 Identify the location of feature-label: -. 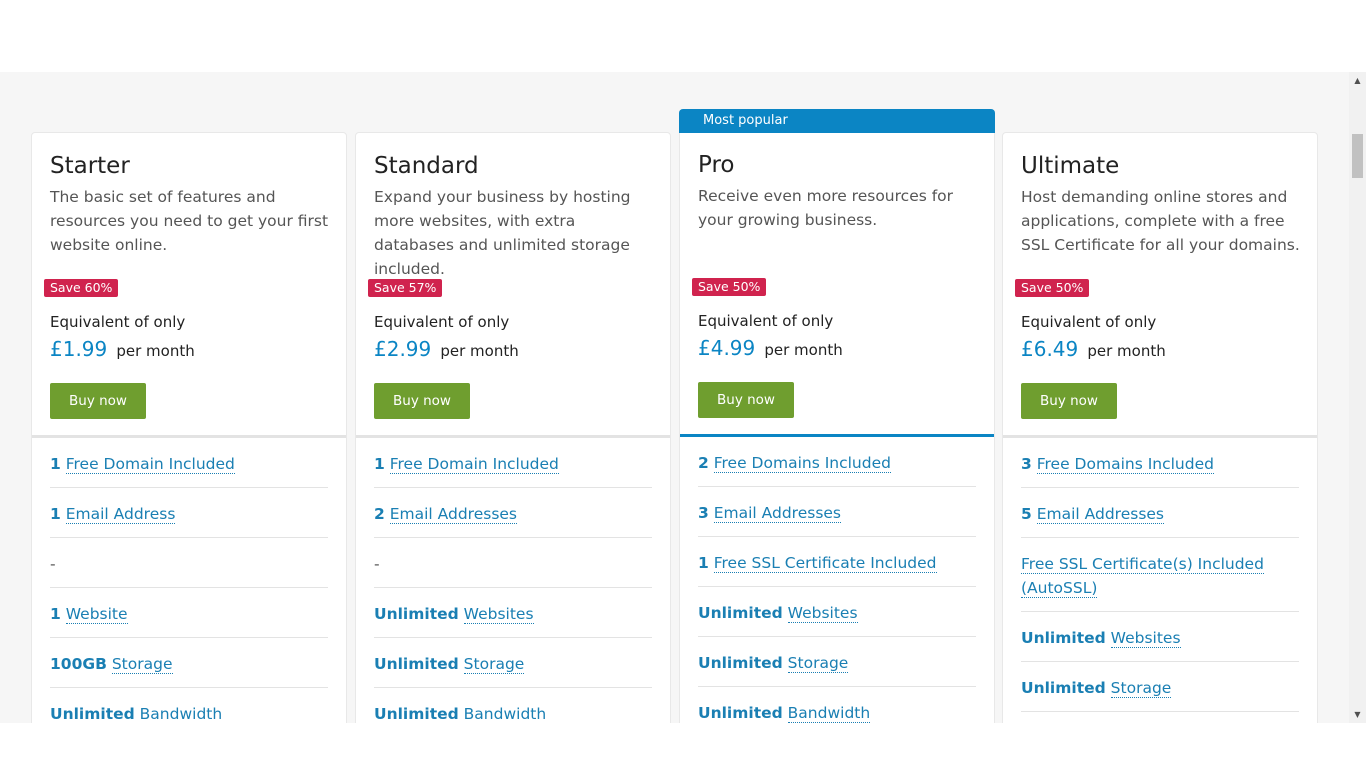
(377, 564).